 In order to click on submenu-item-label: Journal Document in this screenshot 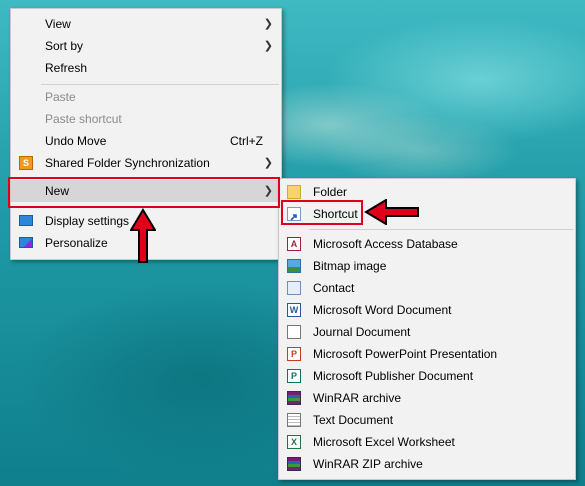, I will do `click(362, 332)`.